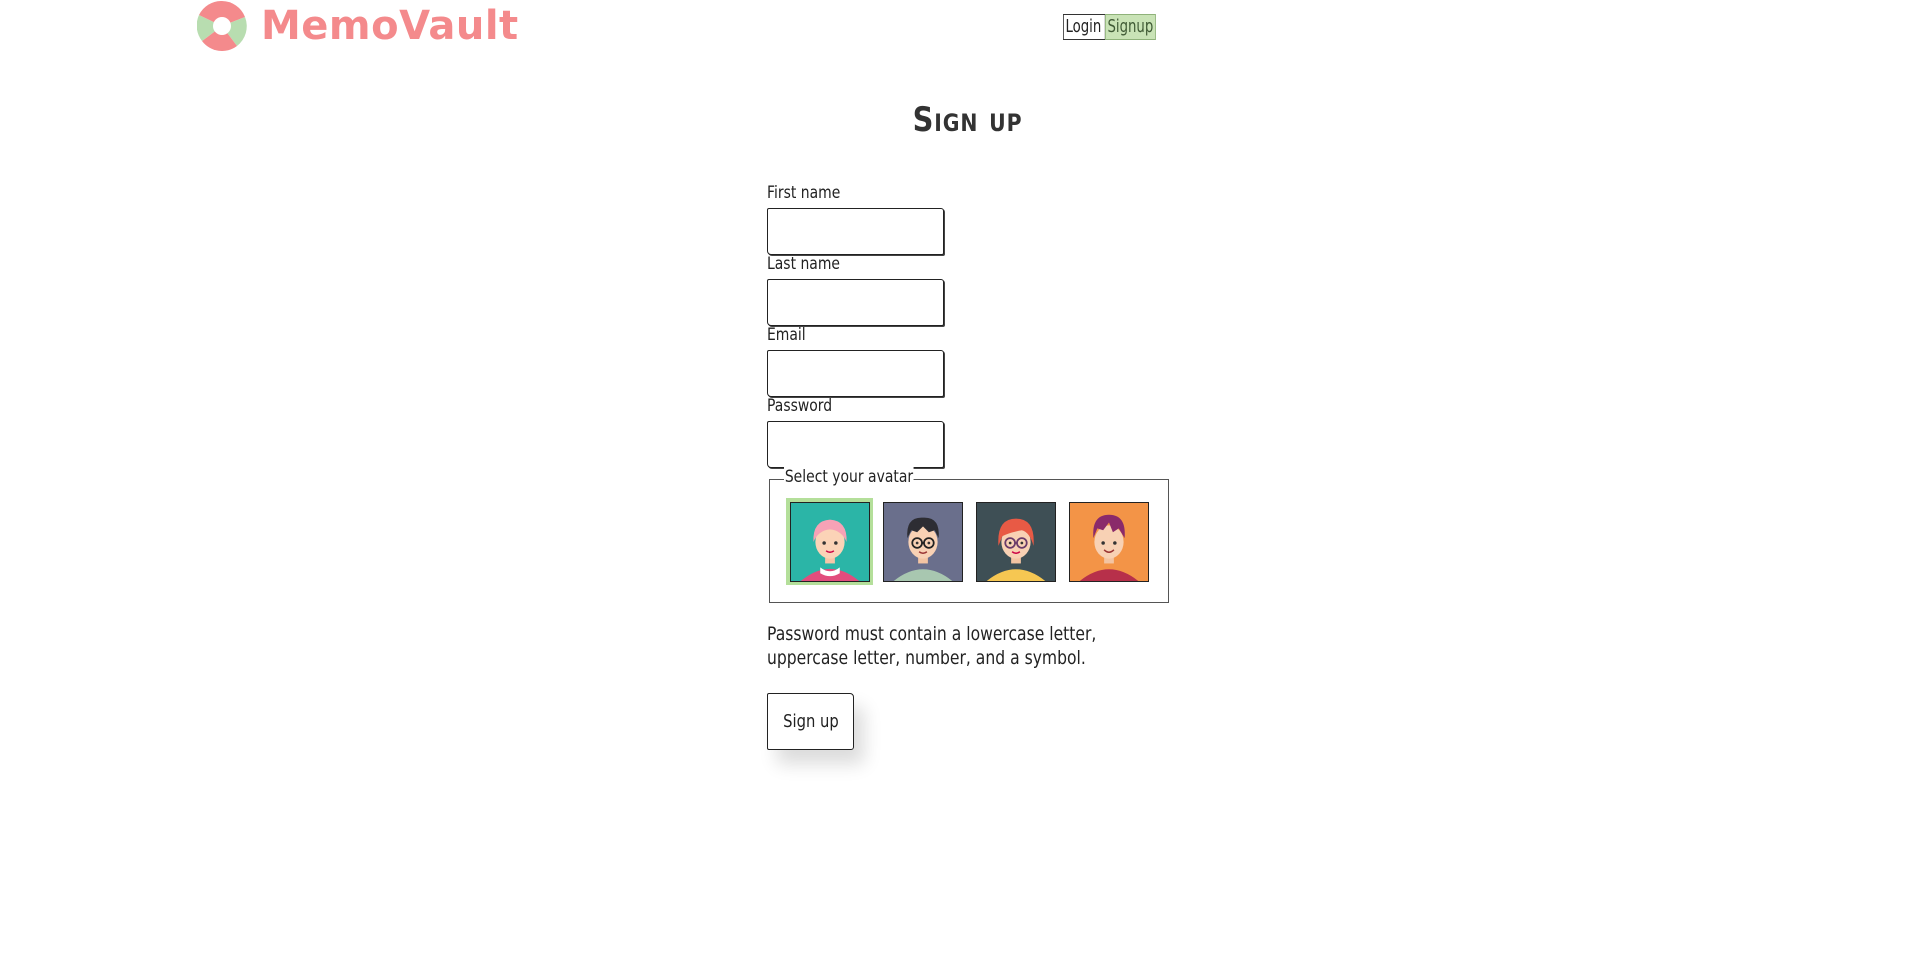  What do you see at coordinates (804, 264) in the screenshot?
I see `last-name-label: Last name` at bounding box center [804, 264].